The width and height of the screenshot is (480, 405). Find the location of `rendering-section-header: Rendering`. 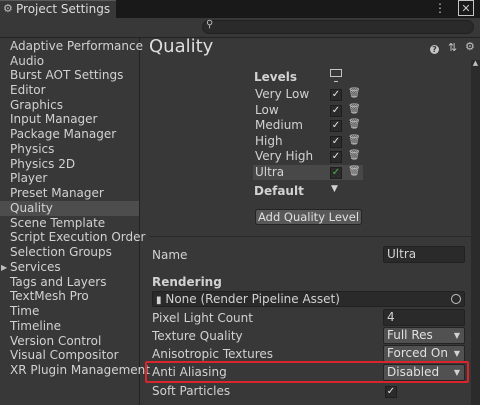

rendering-section-header: Rendering is located at coordinates (187, 282).